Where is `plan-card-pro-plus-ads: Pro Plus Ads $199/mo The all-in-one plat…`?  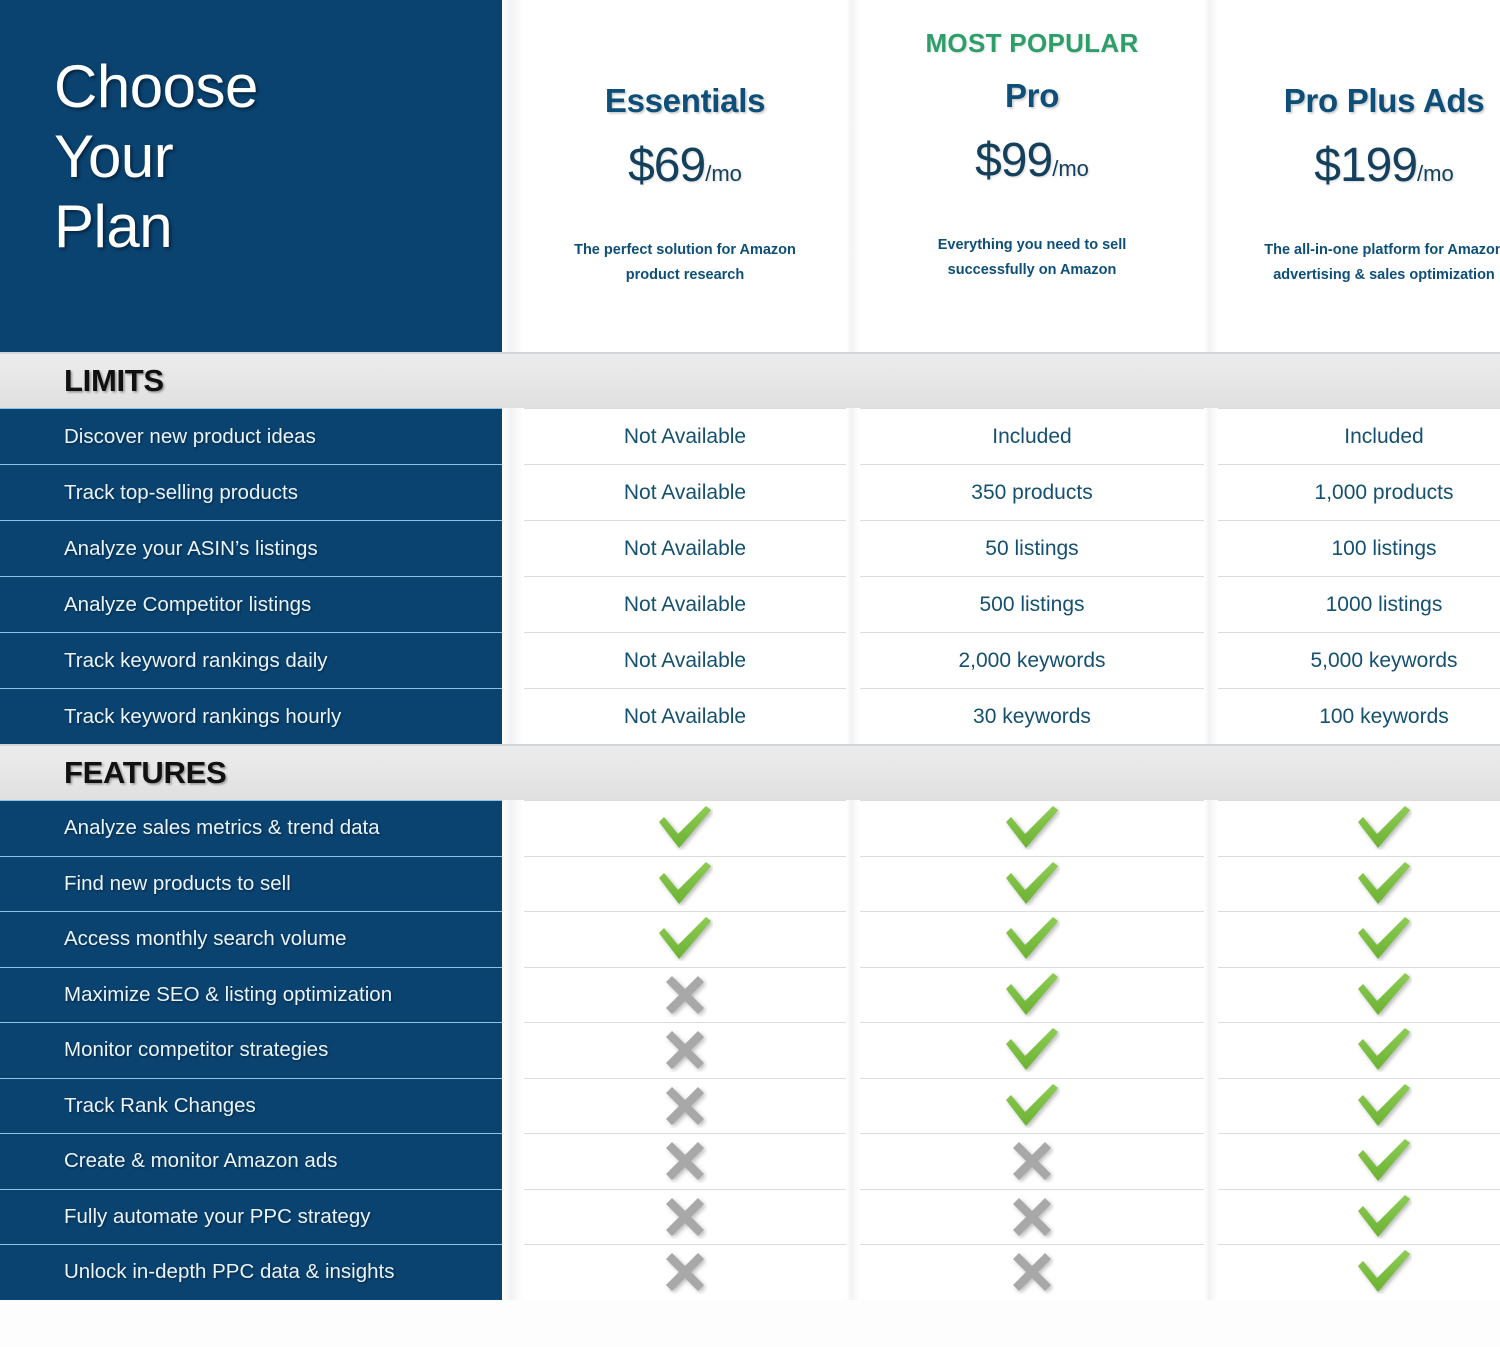
plan-card-pro-plus-ads: Pro Plus Ads $199/mo The all-in-one plat… is located at coordinates (1359, 176).